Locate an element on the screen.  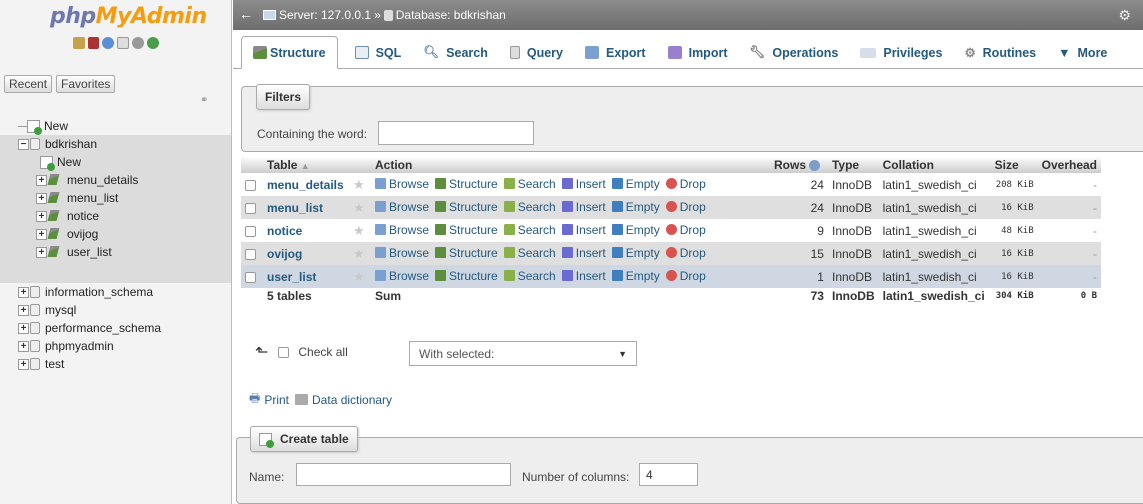
tab-import: Import is located at coordinates (698, 52).